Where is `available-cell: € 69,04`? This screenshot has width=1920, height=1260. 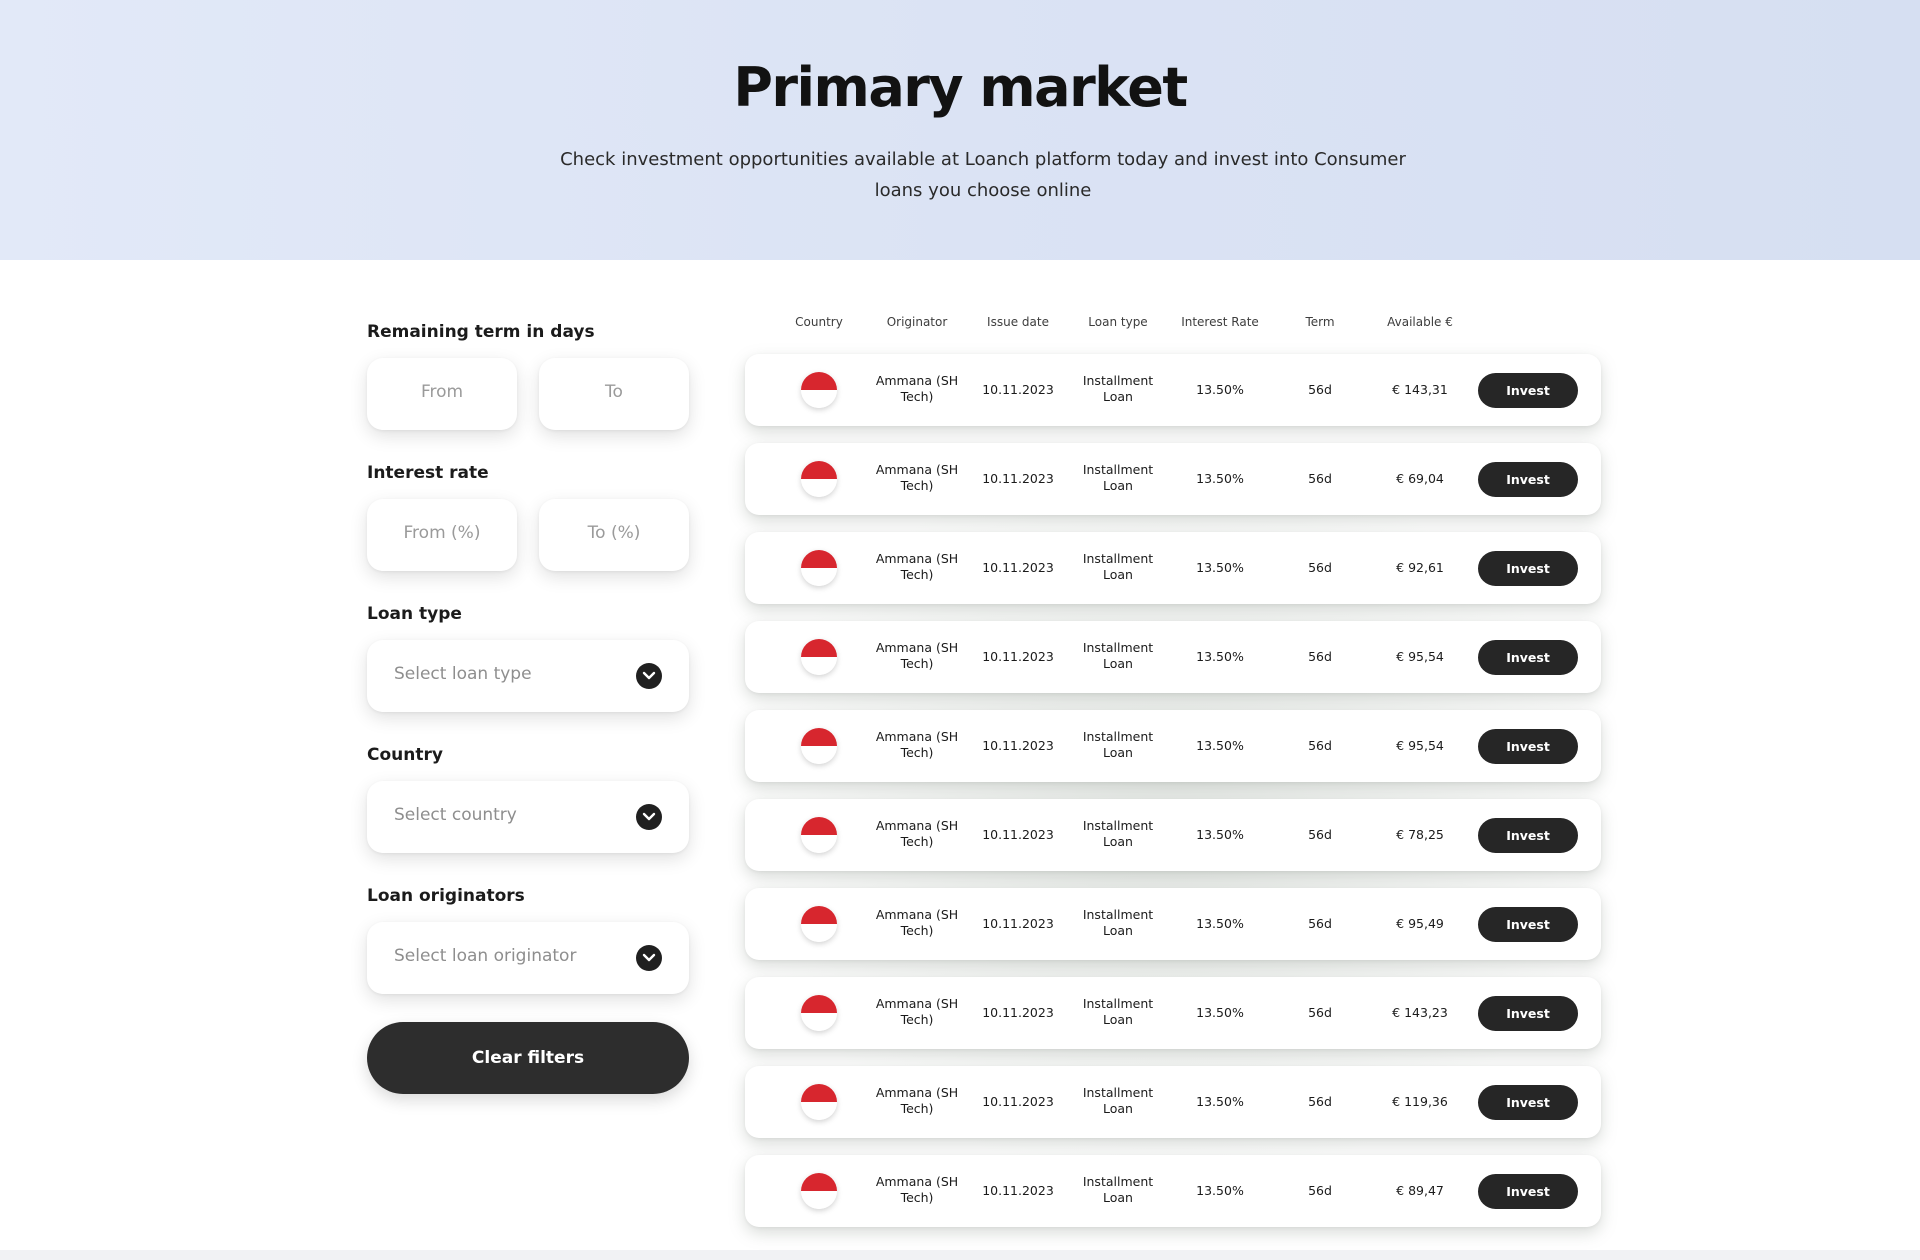
available-cell: € 69,04 is located at coordinates (1420, 478).